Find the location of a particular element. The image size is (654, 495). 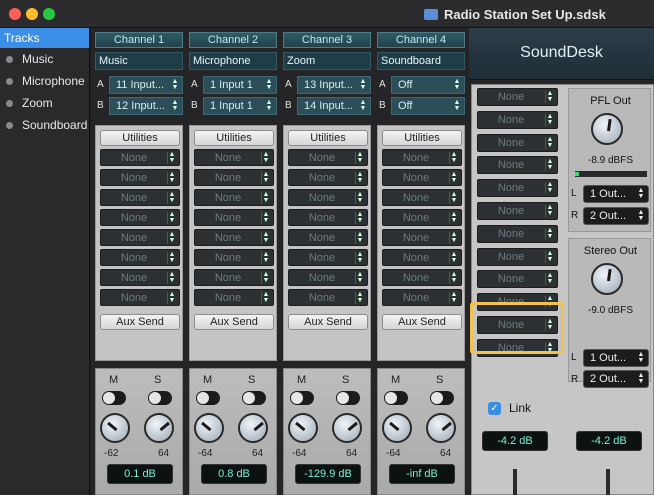

link-toggle: ✓ Link is located at coordinates (509, 408).